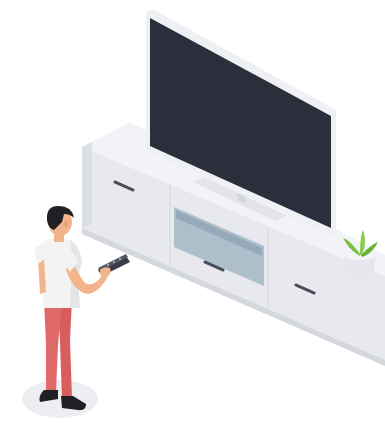 The width and height of the screenshot is (385, 423). What do you see at coordinates (360, 270) in the screenshot?
I see `plant-pot` at bounding box center [360, 270].